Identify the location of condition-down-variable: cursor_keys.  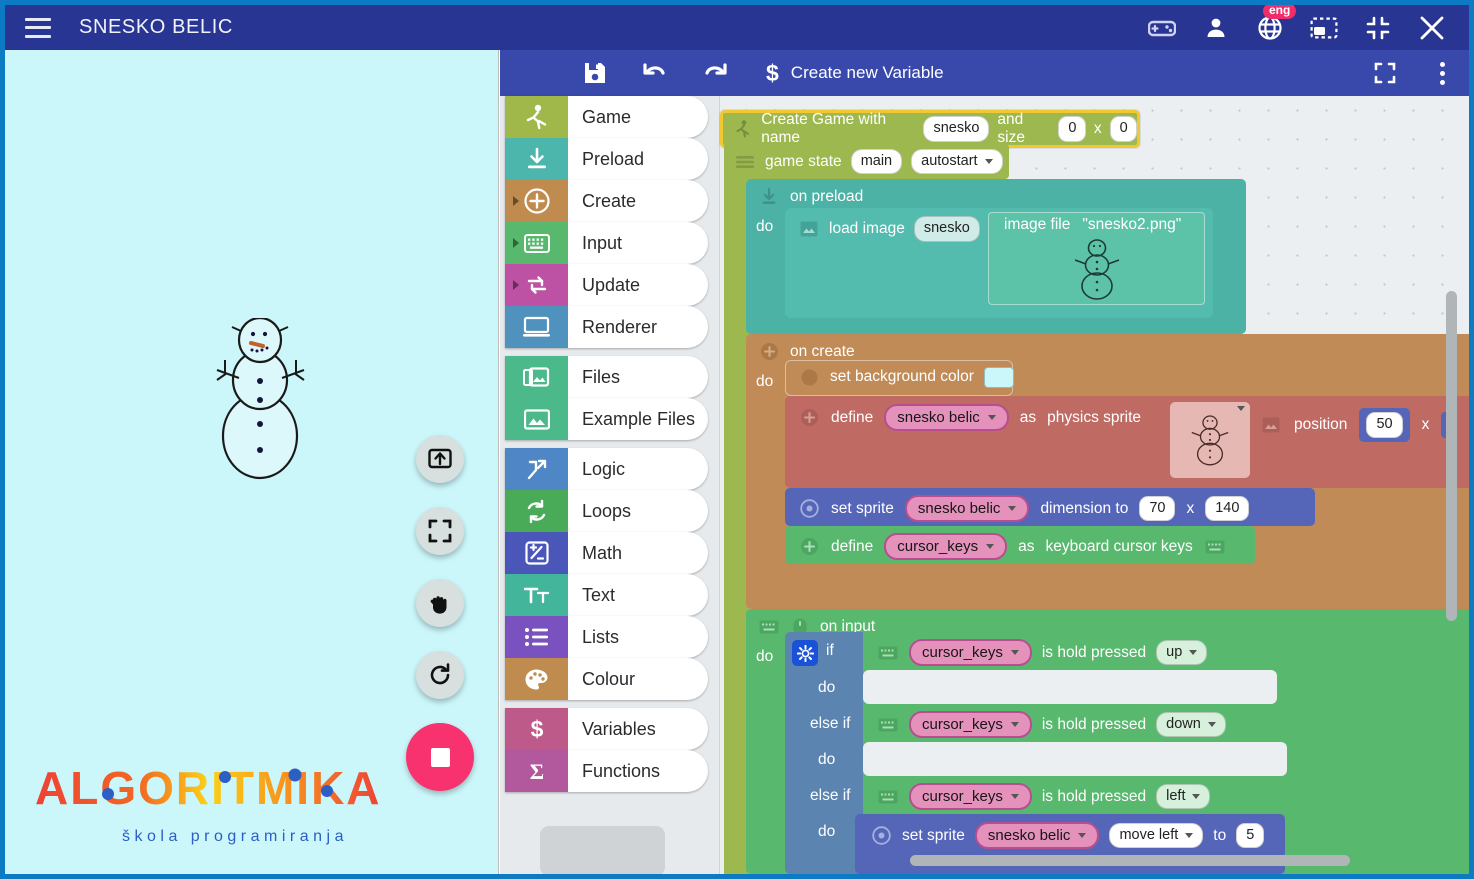
(970, 724).